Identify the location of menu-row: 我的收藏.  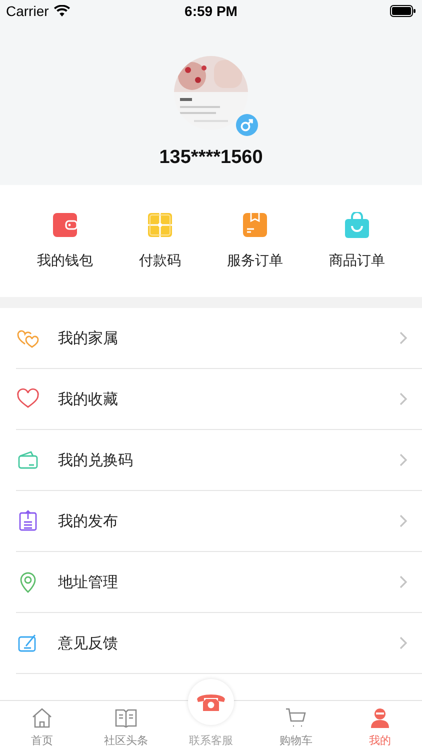
(219, 399).